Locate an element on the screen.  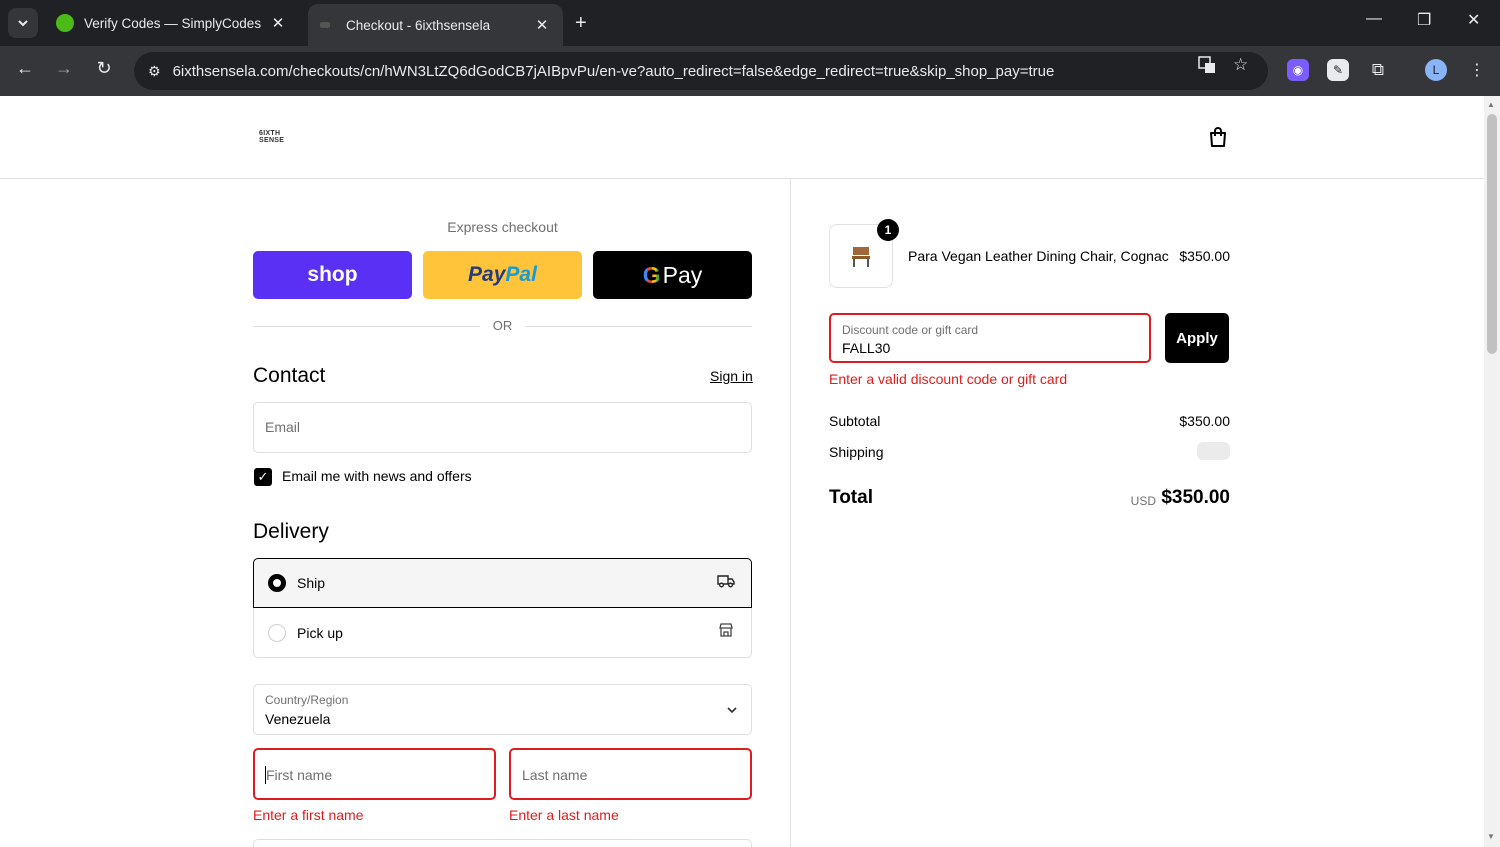
or-divider-right is located at coordinates (638, 326).